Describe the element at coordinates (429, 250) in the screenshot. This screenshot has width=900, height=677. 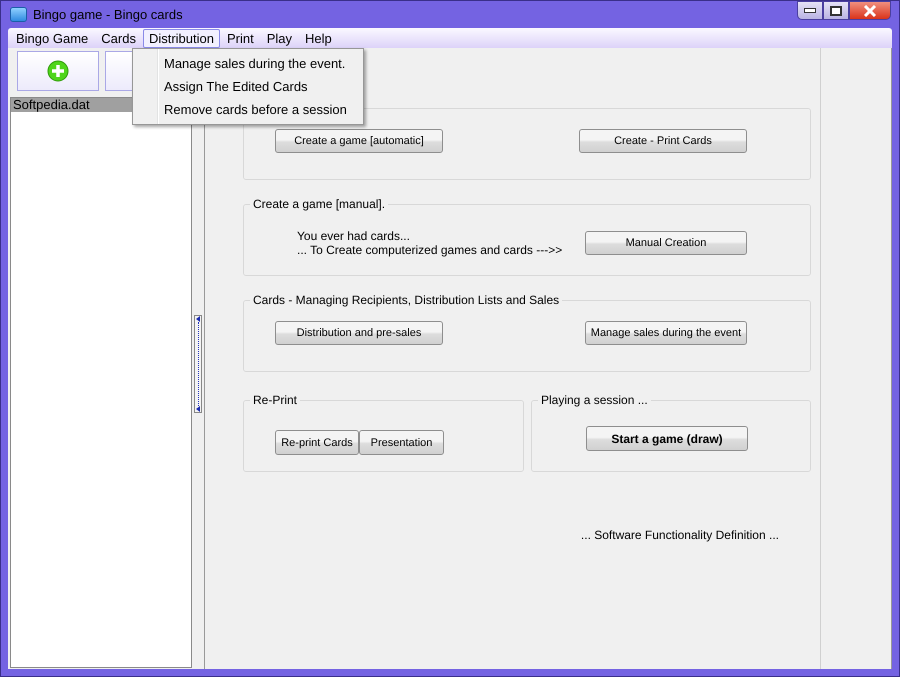
I see `info-text: ... To Create computerized games and cards --->>` at that location.